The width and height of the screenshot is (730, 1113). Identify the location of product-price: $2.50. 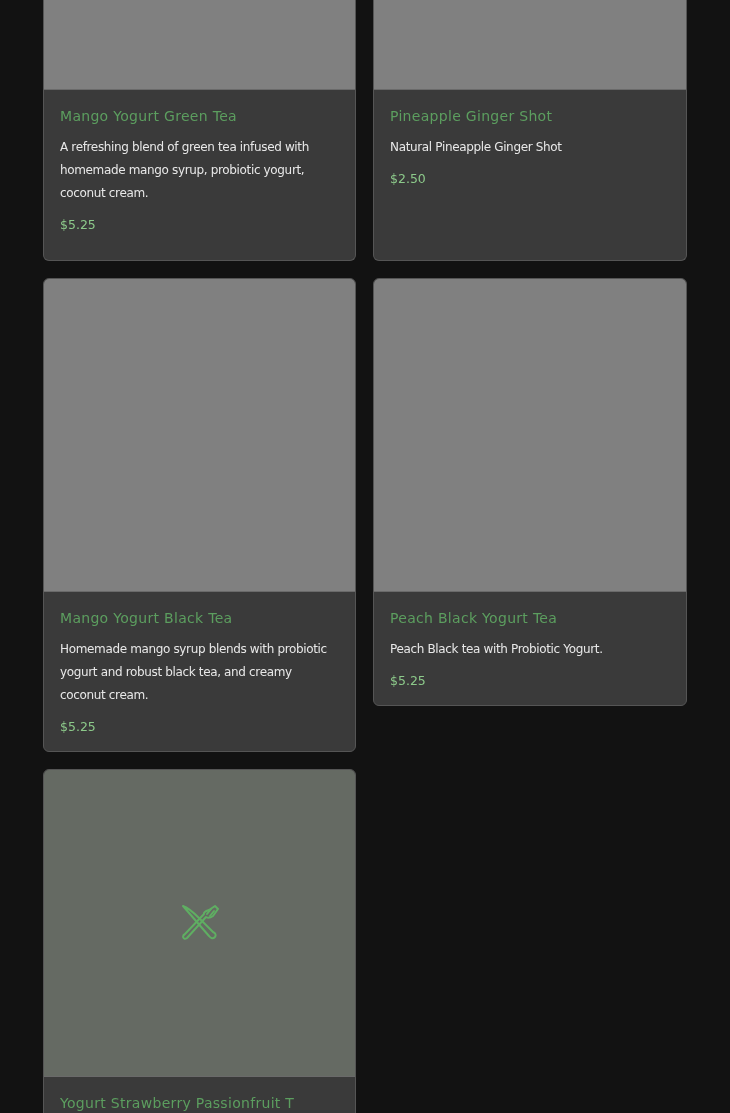
(408, 179).